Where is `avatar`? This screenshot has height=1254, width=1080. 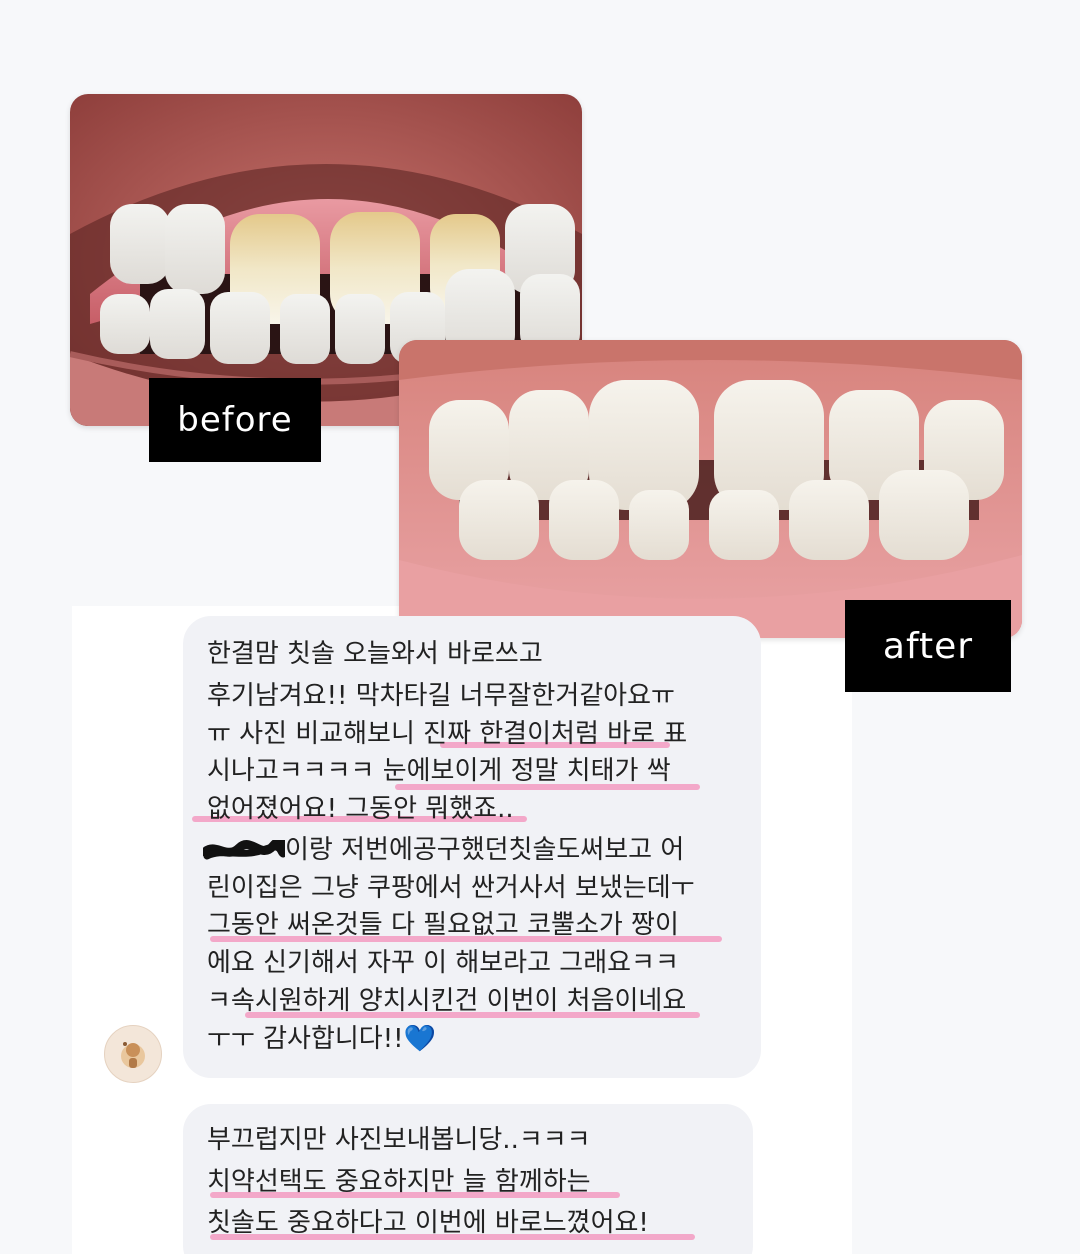 avatar is located at coordinates (133, 1054).